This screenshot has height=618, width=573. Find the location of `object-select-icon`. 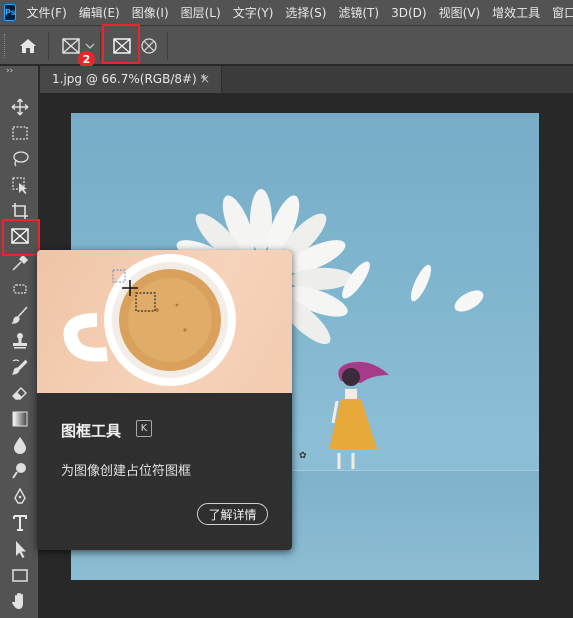

object-select-icon is located at coordinates (20, 185).